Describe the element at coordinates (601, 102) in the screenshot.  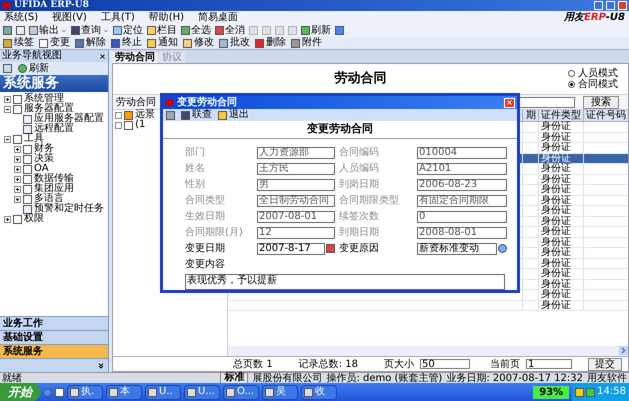
I see `search-button: 搜索` at that location.